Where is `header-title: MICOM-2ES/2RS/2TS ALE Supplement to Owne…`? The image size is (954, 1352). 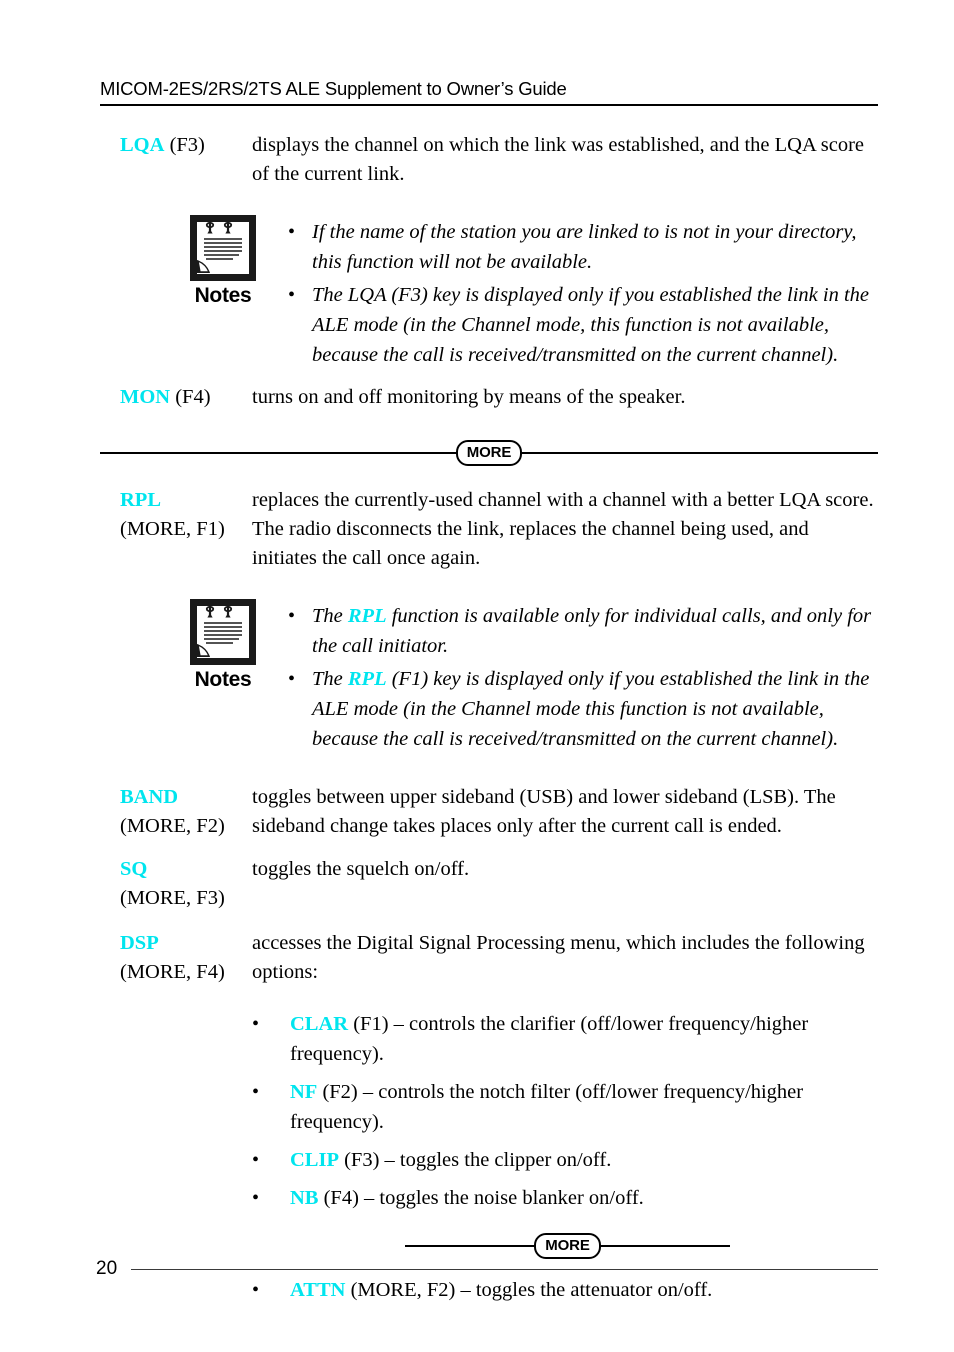 header-title: MICOM-2ES/2RS/2TS ALE Supplement to Owne… is located at coordinates (333, 88).